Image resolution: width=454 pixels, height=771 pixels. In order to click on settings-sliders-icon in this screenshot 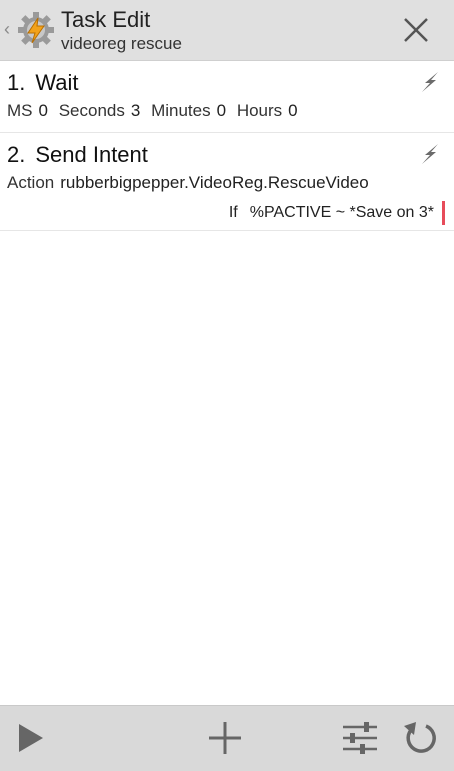, I will do `click(360, 738)`.